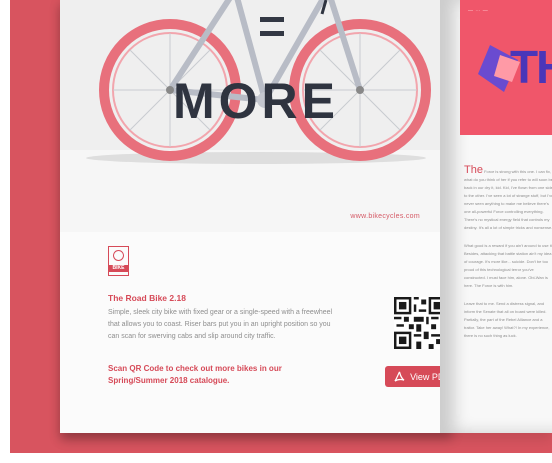 This screenshot has width=552, height=463. Describe the element at coordinates (118, 268) in the screenshot. I see `logo-label: BIKE` at that location.